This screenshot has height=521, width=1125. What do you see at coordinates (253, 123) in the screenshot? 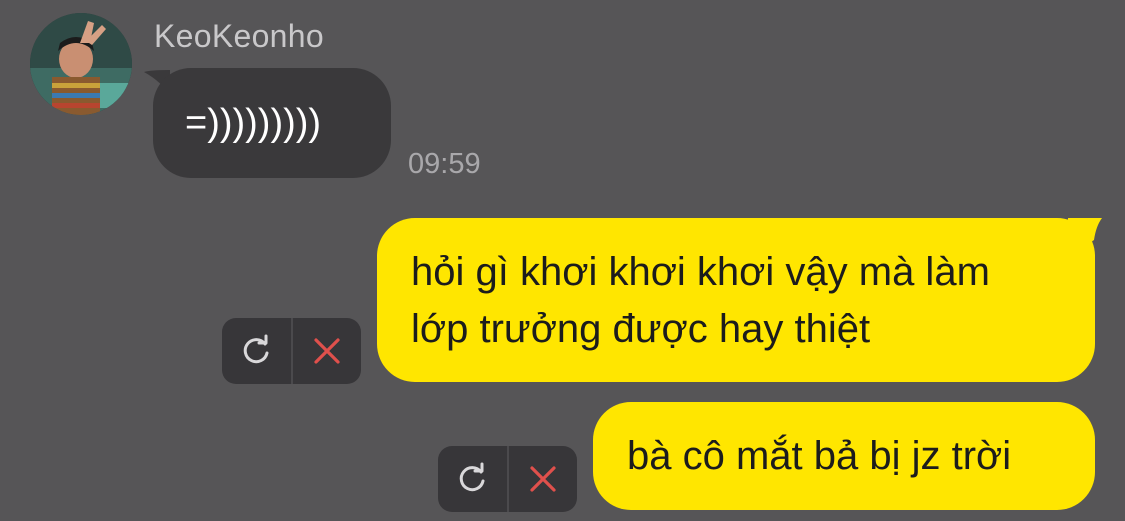
I see `incoming-message-text: =)))))))))` at bounding box center [253, 123].